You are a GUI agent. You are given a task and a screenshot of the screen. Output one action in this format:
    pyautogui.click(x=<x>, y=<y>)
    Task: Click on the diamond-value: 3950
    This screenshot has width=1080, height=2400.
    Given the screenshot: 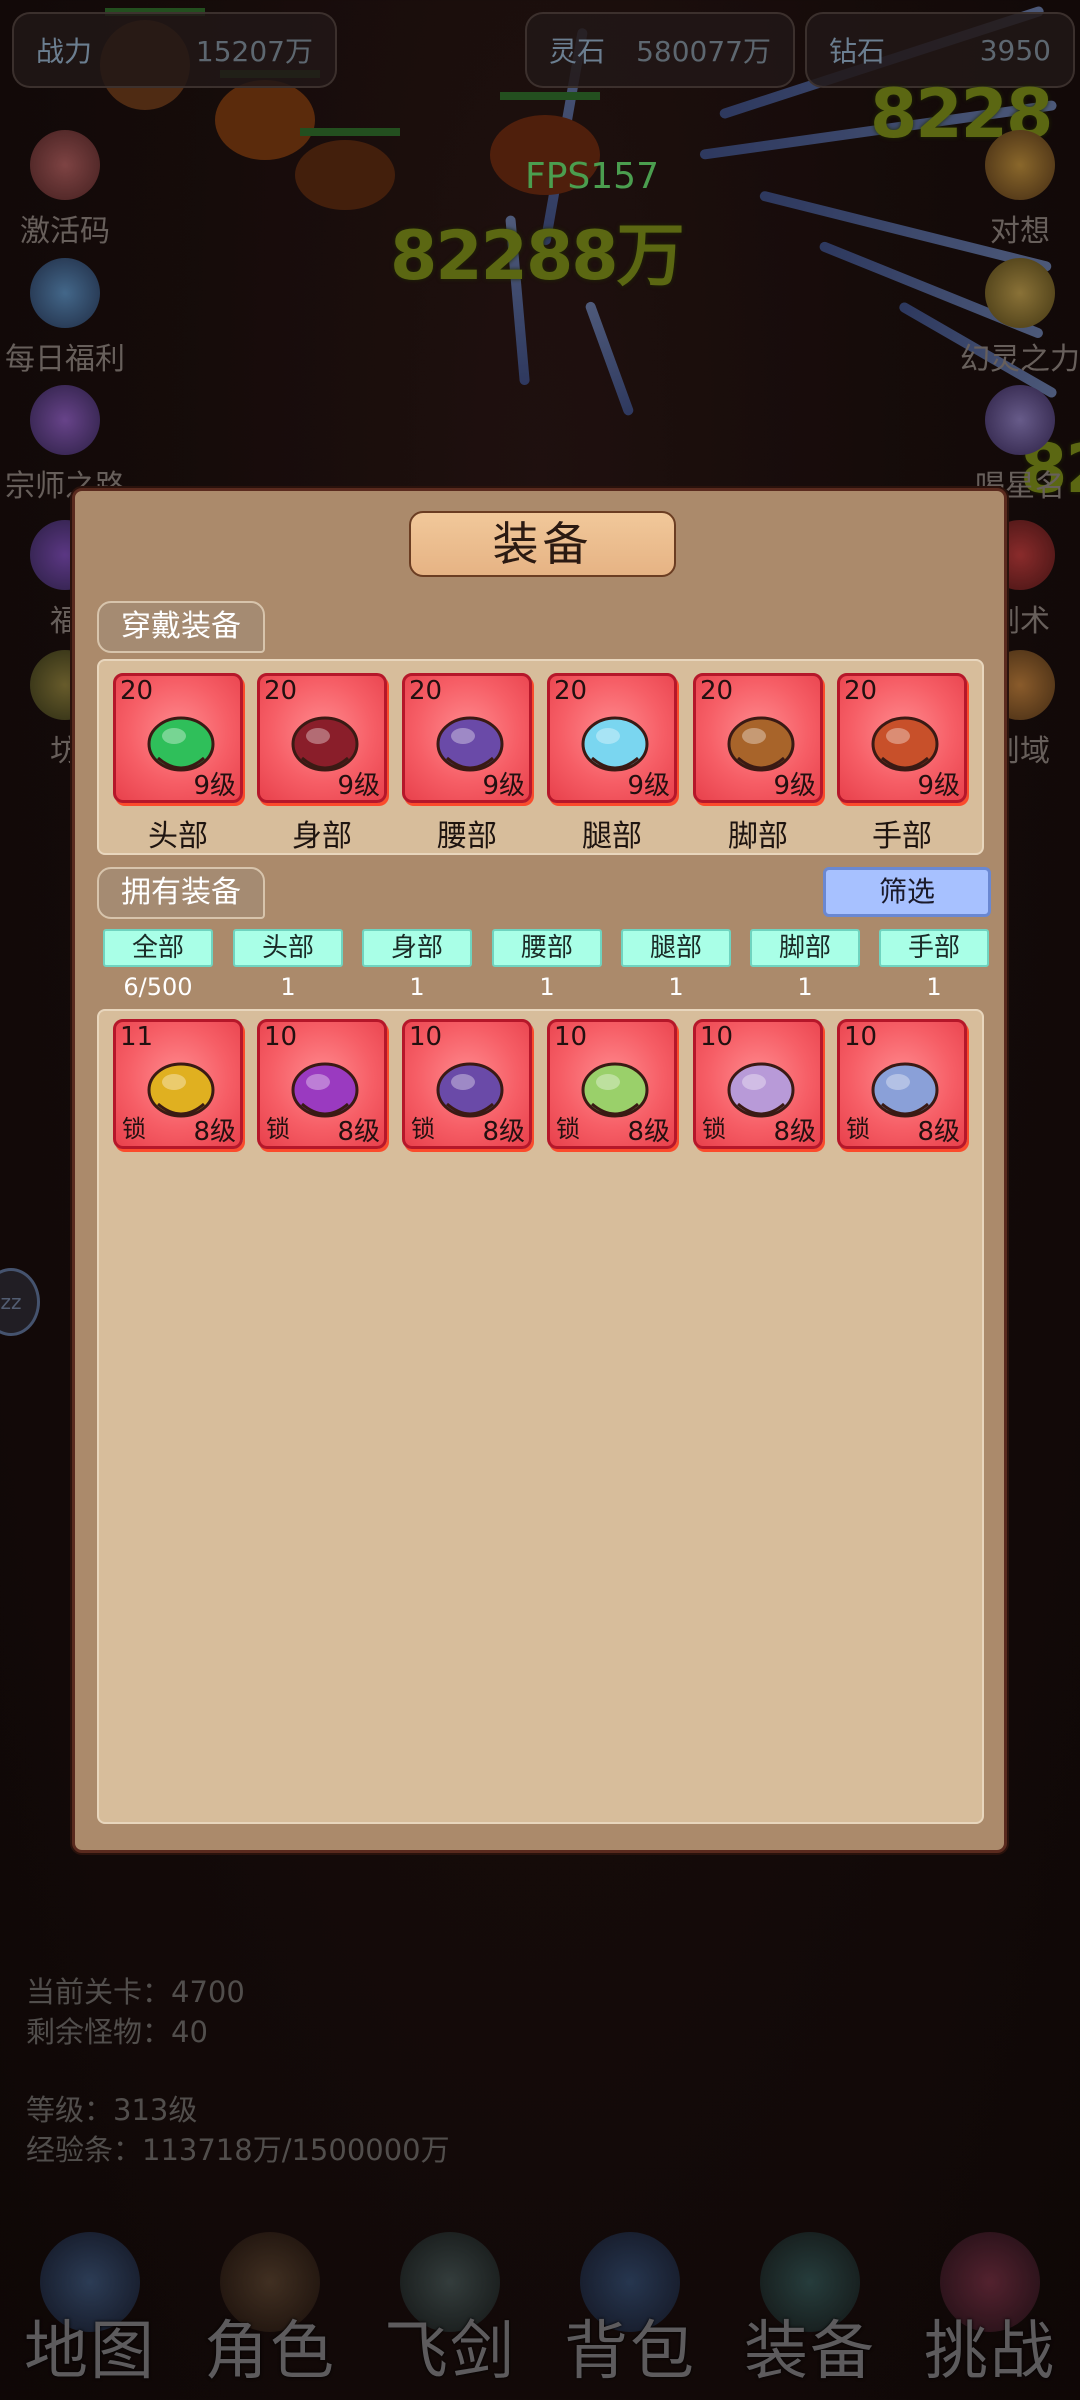 What is the action you would take?
    pyautogui.click(x=1015, y=50)
    